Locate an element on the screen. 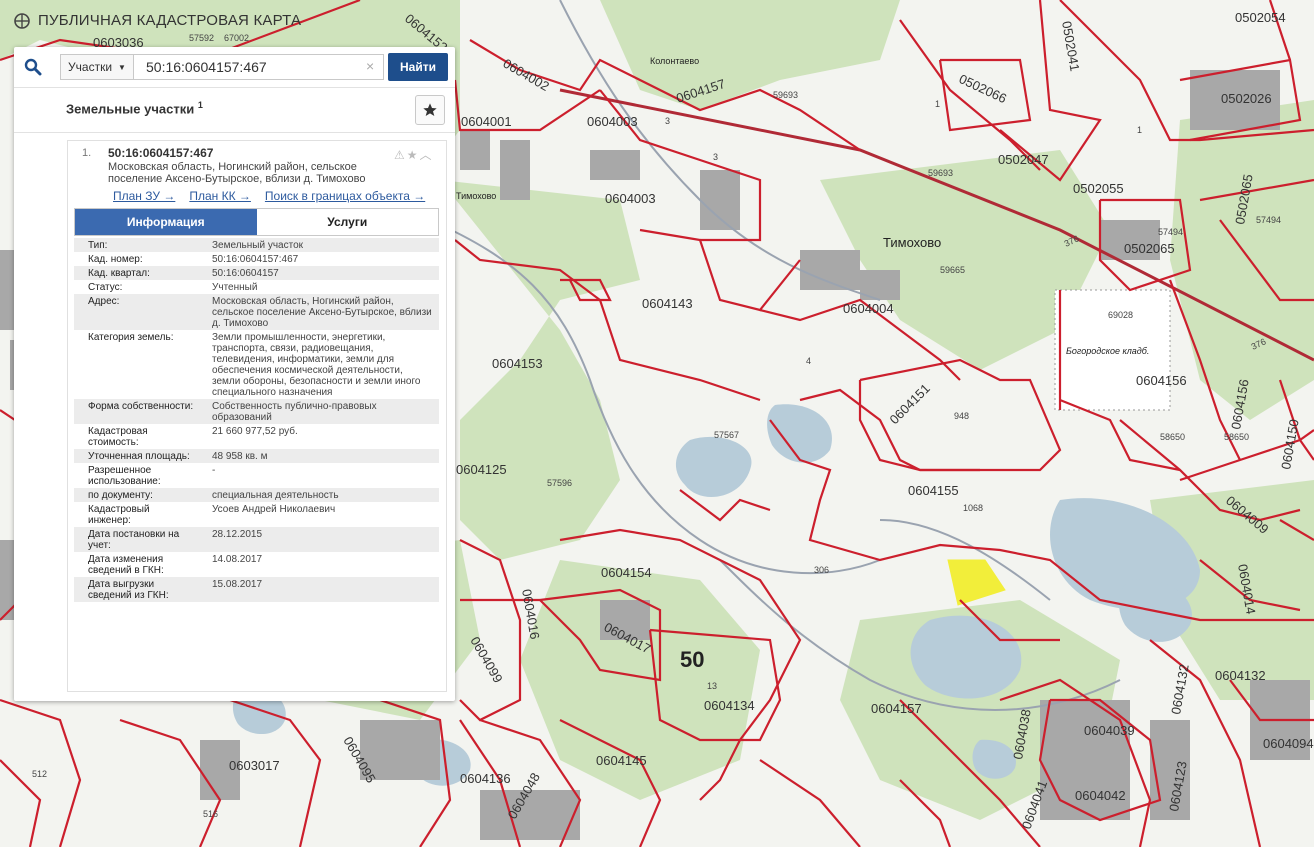 The height and width of the screenshot is (847, 1314). star-icon is located at coordinates (430, 109).